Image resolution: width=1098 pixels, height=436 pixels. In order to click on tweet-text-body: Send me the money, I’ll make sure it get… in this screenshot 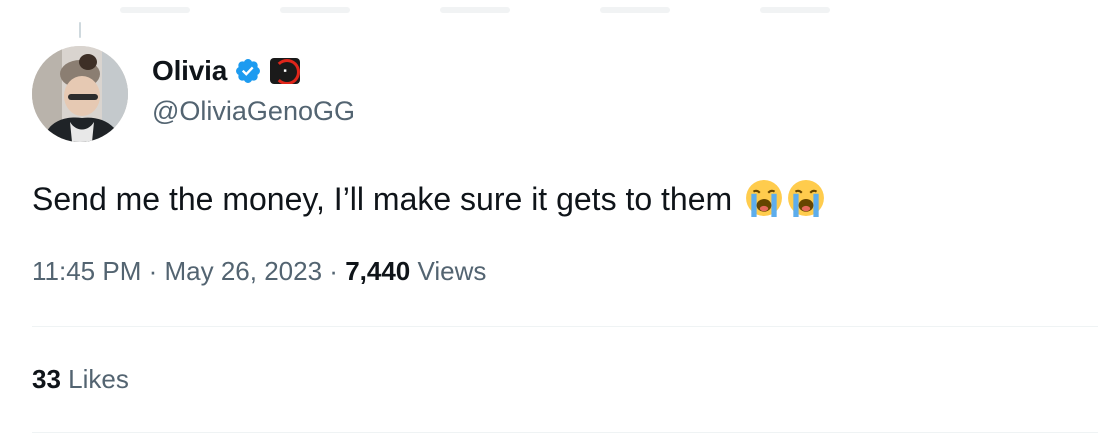, I will do `click(382, 199)`.